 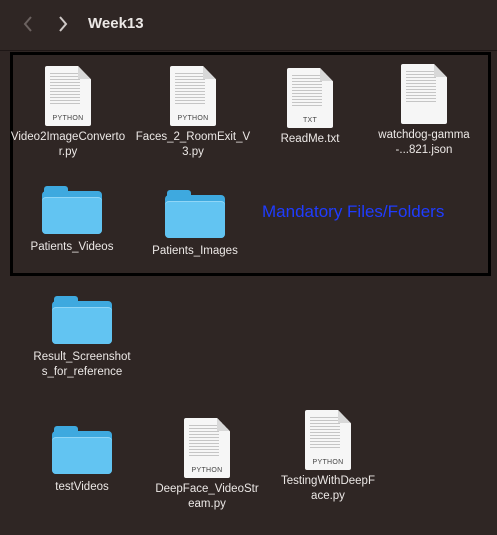 I want to click on file-name: Faces_2_RoomExit_V3.py, so click(x=193, y=144).